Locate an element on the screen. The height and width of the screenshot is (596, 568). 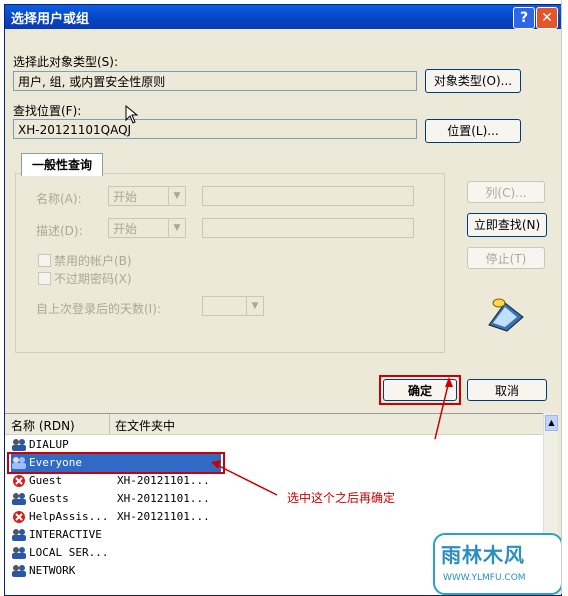
annotation-arrows is located at coordinates (332, 436).